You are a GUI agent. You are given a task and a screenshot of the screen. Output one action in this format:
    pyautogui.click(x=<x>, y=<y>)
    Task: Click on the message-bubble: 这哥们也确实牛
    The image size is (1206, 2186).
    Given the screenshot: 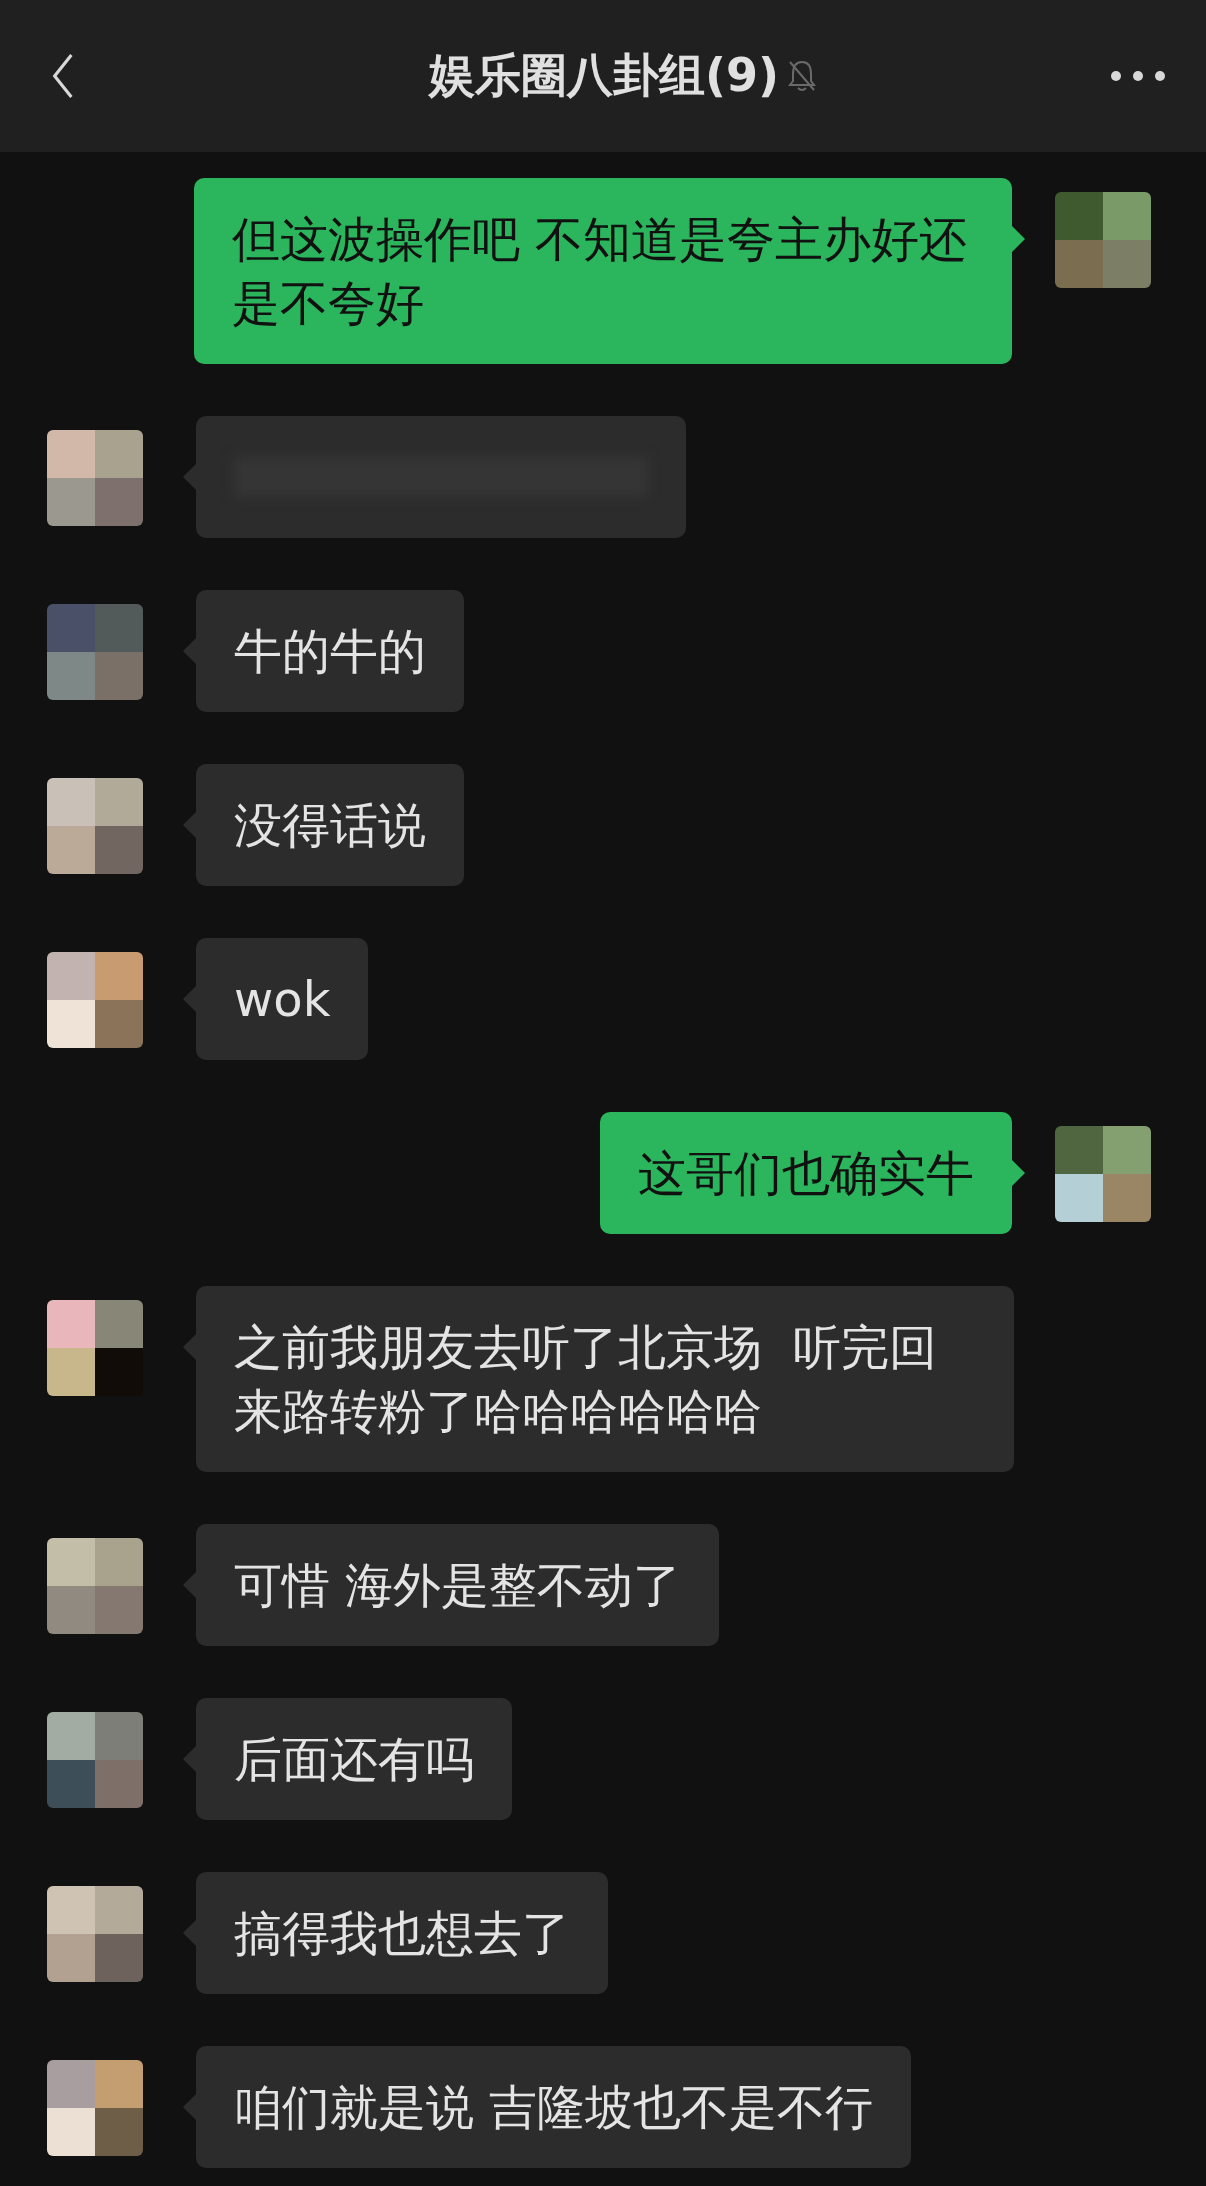 What is the action you would take?
    pyautogui.click(x=806, y=1173)
    